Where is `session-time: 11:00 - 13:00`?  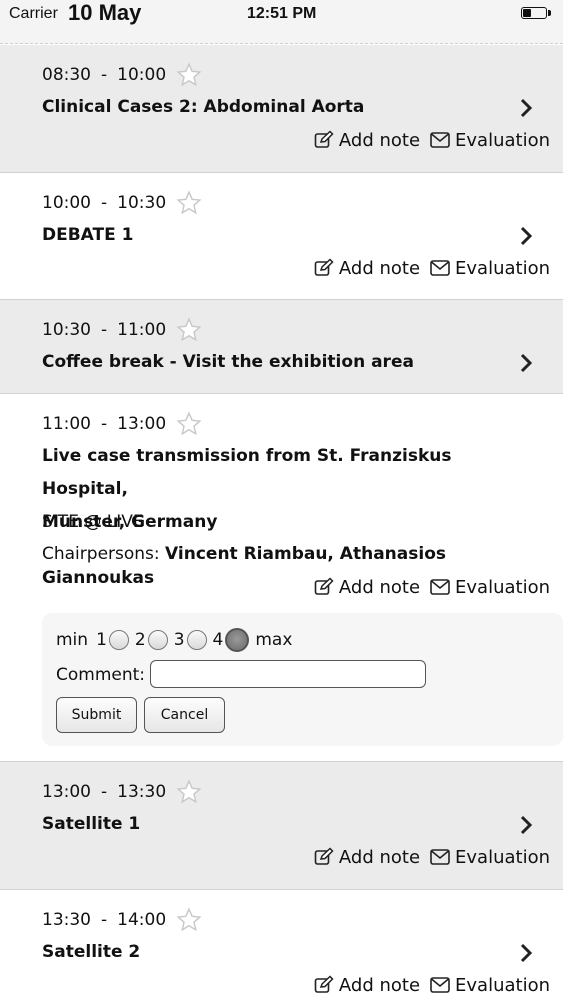
session-time: 11:00 - 13:00 is located at coordinates (122, 424).